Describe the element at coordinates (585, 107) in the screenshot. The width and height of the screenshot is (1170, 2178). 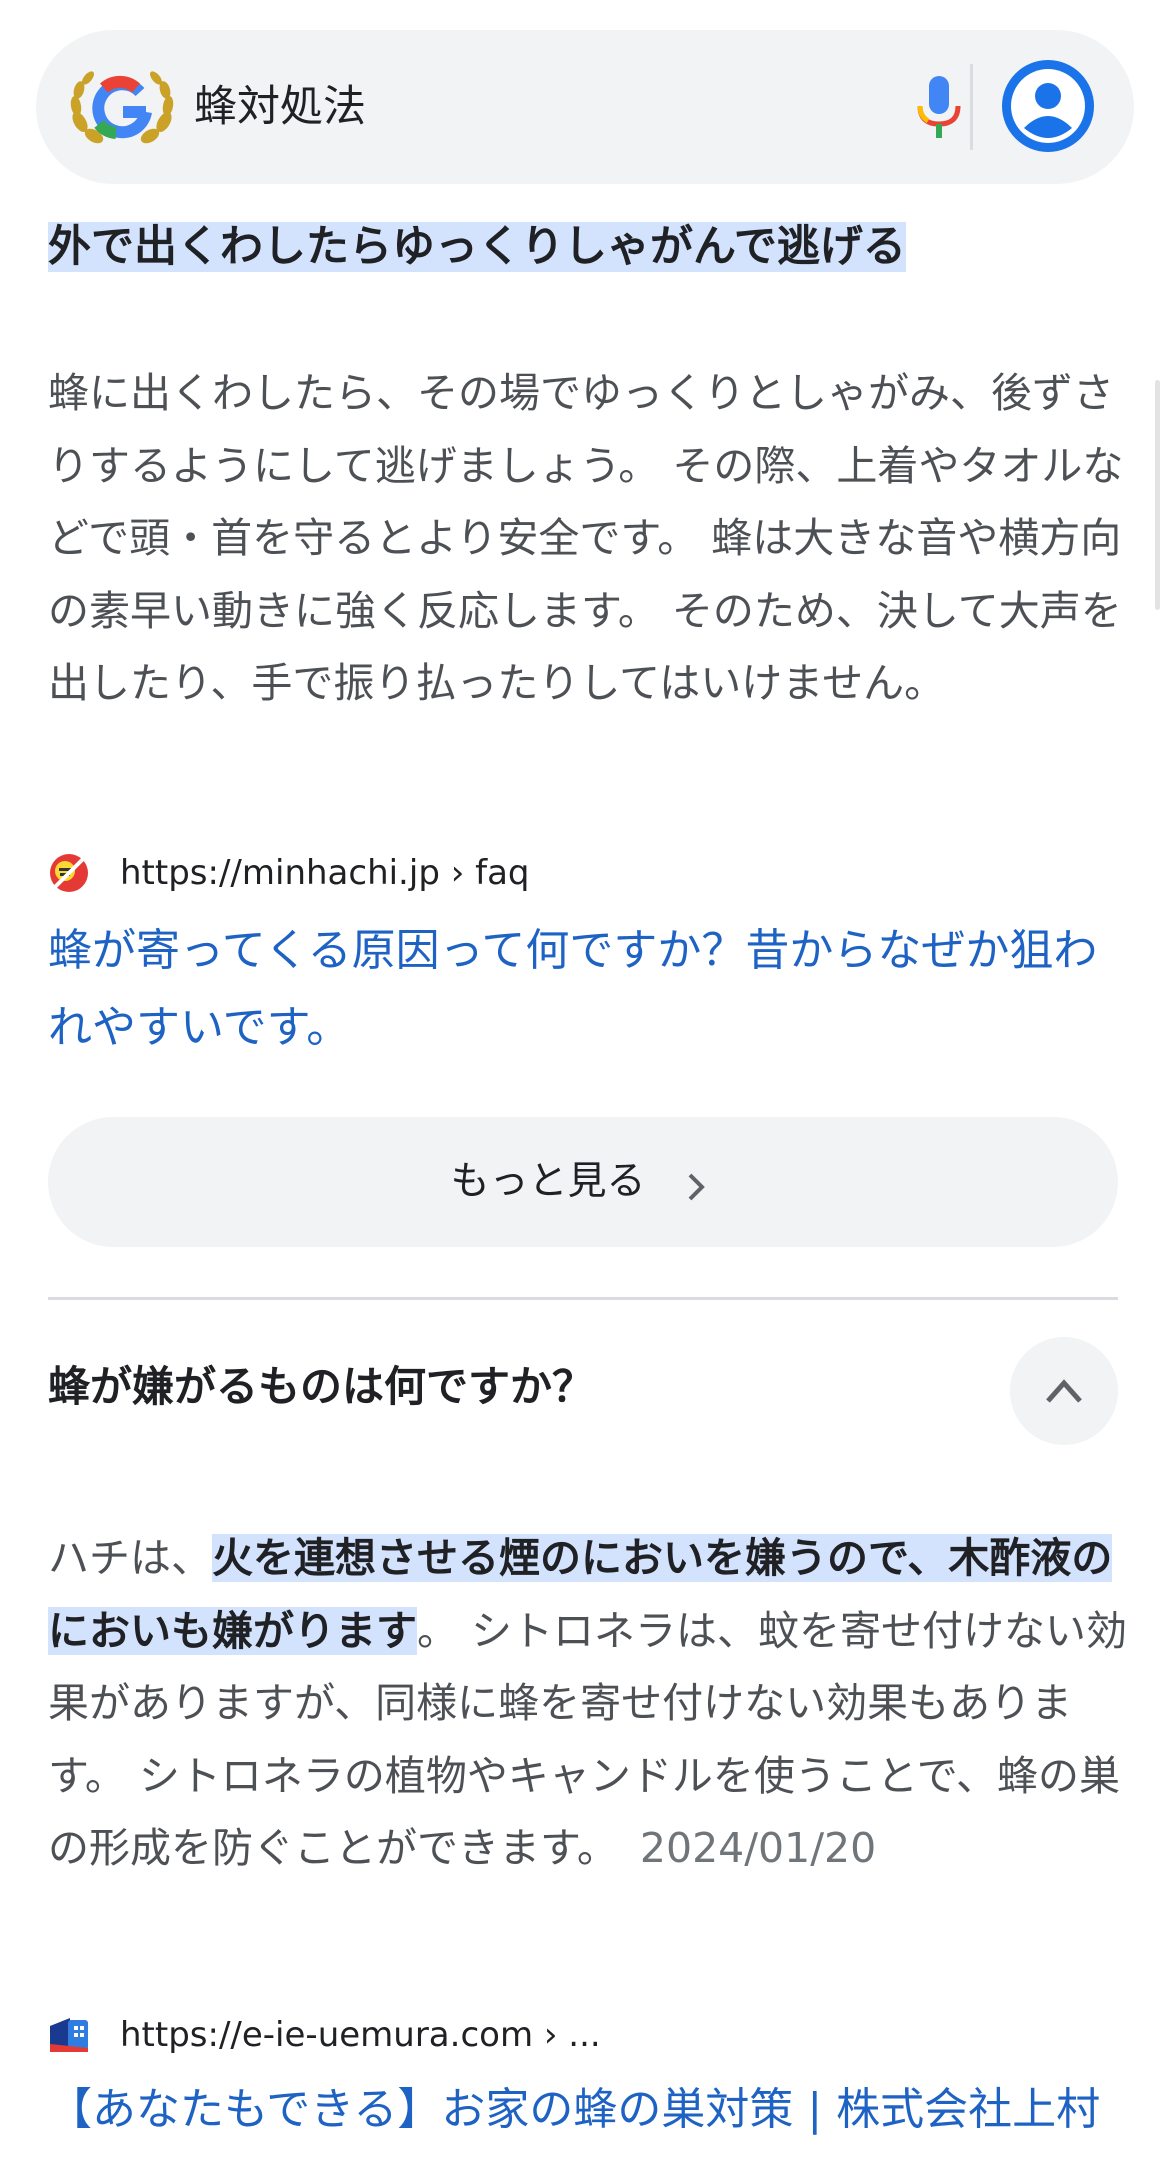
I see `search-bar: 蜂対処法` at that location.